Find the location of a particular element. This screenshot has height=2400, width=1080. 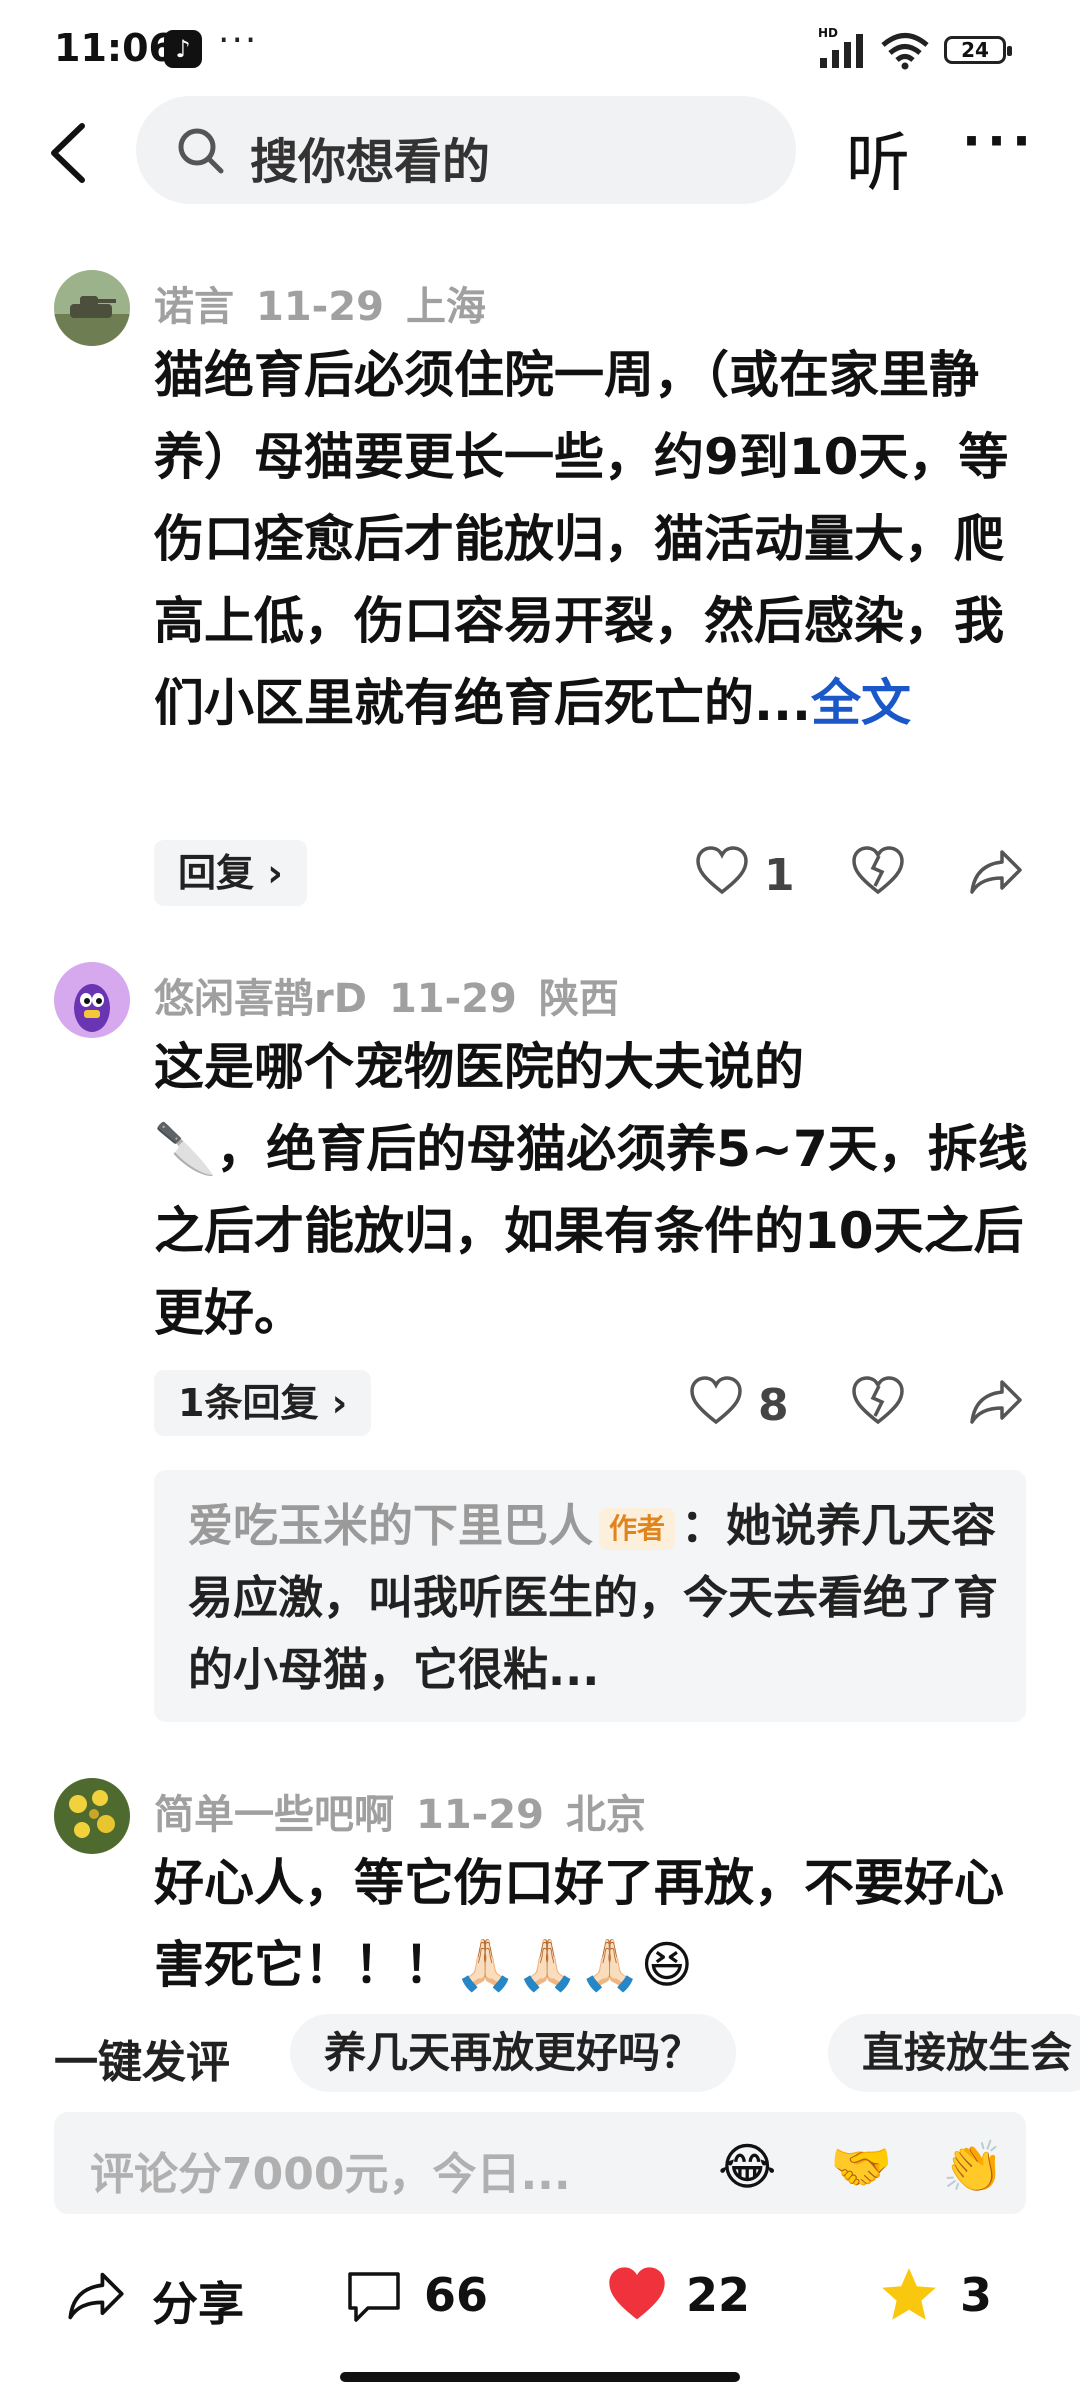

comment-location: 北京 is located at coordinates (605, 1815).